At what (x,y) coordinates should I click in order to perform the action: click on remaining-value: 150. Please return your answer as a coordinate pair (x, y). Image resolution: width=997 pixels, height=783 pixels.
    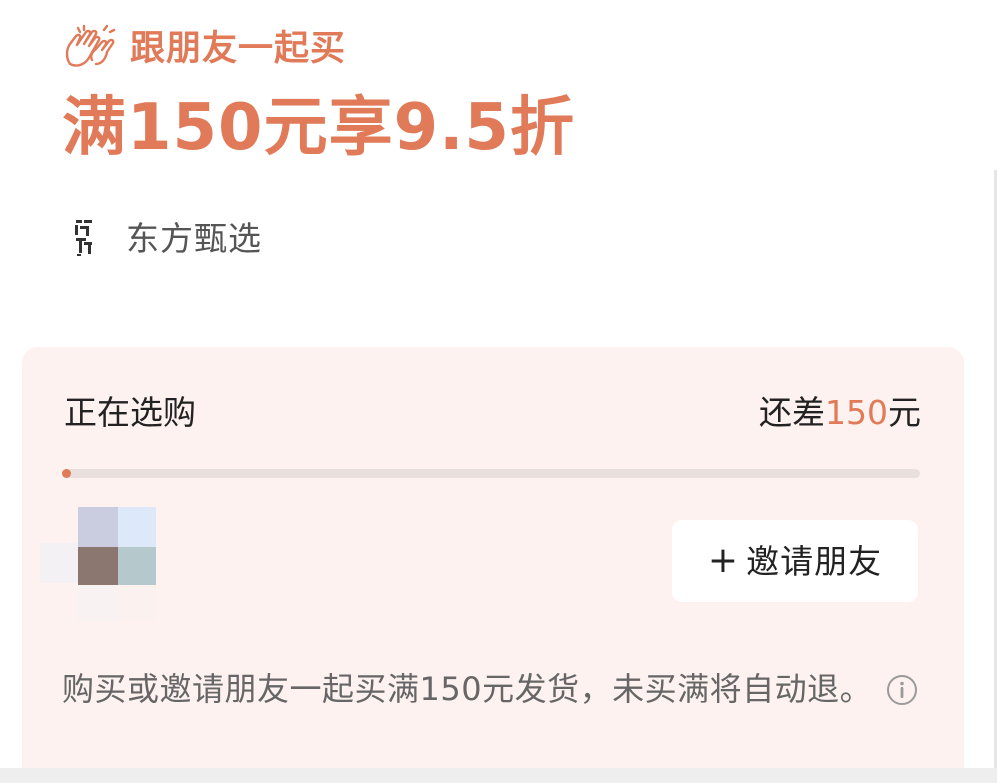
    Looking at the image, I should click on (856, 412).